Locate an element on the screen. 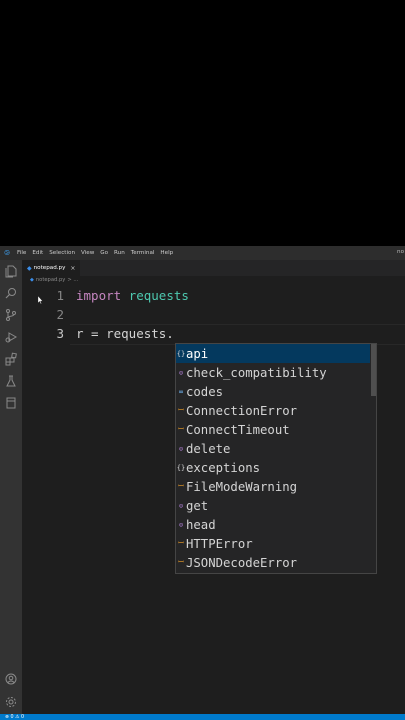  menu-run: Run is located at coordinates (119, 253).